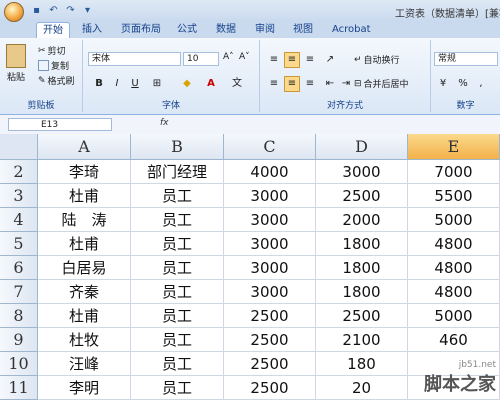 This screenshot has width=500, height=400. What do you see at coordinates (84, 340) in the screenshot?
I see `cell-a: 杜牧` at bounding box center [84, 340].